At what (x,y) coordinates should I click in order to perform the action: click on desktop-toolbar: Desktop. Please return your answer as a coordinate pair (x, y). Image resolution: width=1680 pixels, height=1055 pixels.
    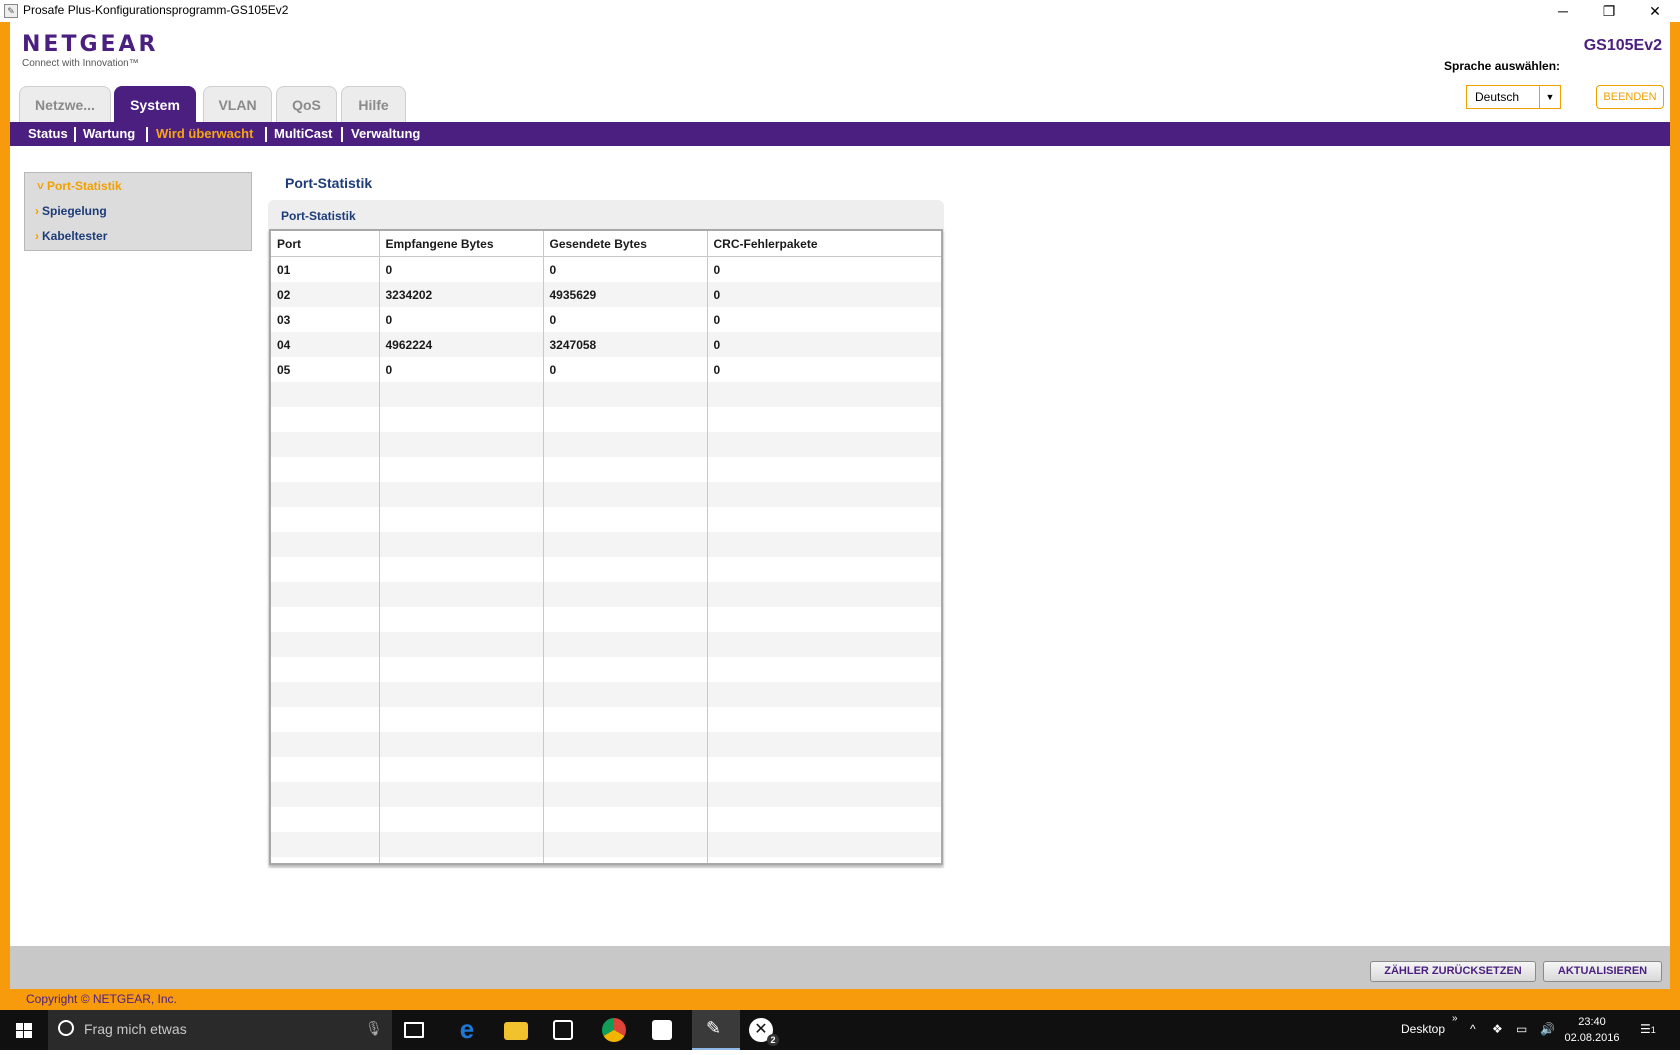
    Looking at the image, I should click on (1423, 1029).